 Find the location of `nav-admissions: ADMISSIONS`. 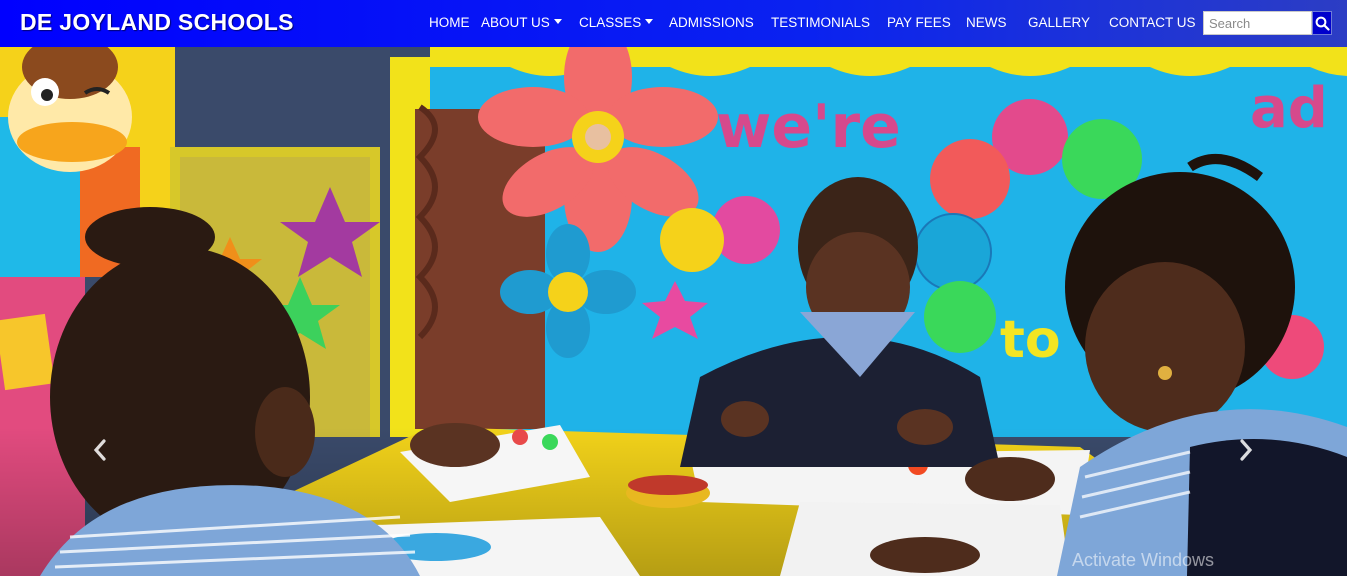

nav-admissions: ADMISSIONS is located at coordinates (711, 23).